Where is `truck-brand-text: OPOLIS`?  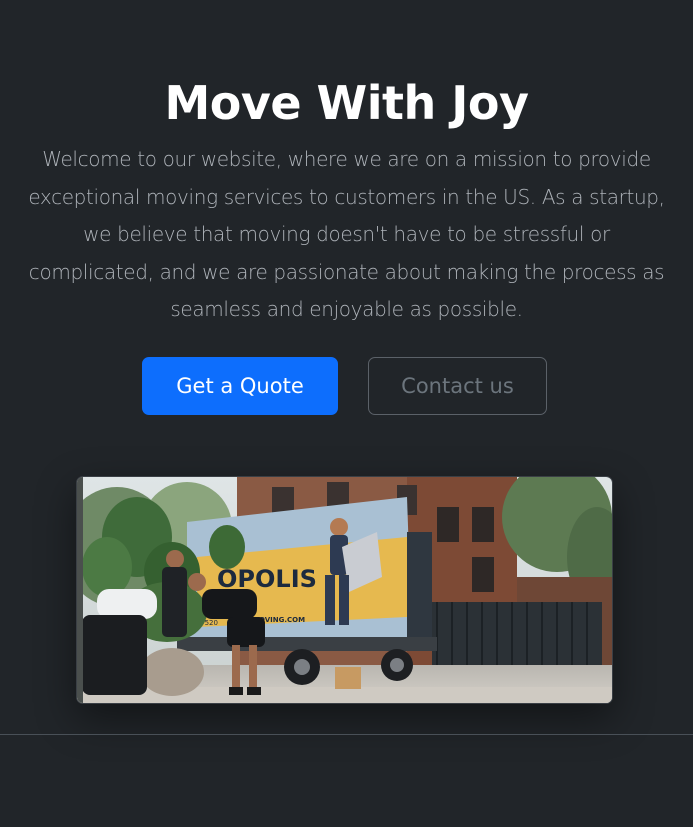 truck-brand-text: OPOLIS is located at coordinates (267, 579).